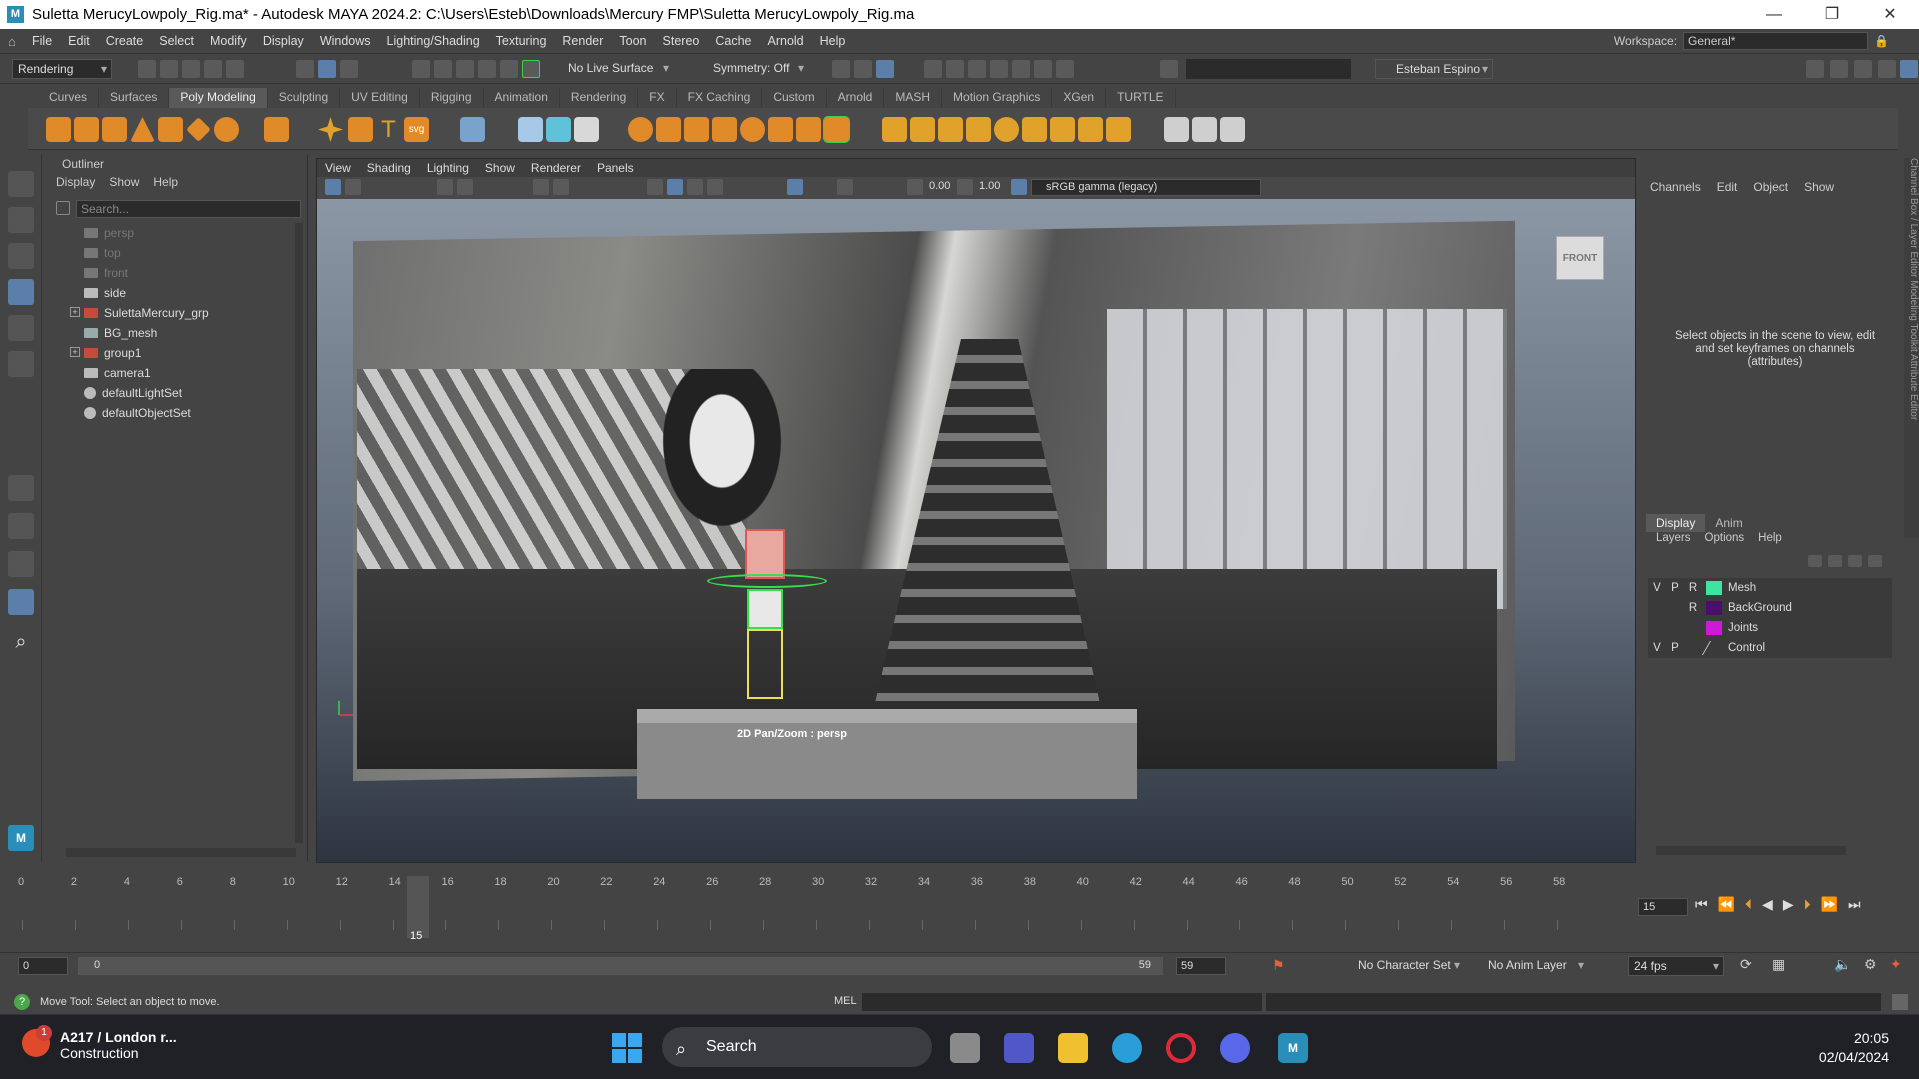 The height and width of the screenshot is (1079, 1919). Describe the element at coordinates (618, 69) in the screenshot. I see `live-surface-dropdown: No Live Surface` at that location.